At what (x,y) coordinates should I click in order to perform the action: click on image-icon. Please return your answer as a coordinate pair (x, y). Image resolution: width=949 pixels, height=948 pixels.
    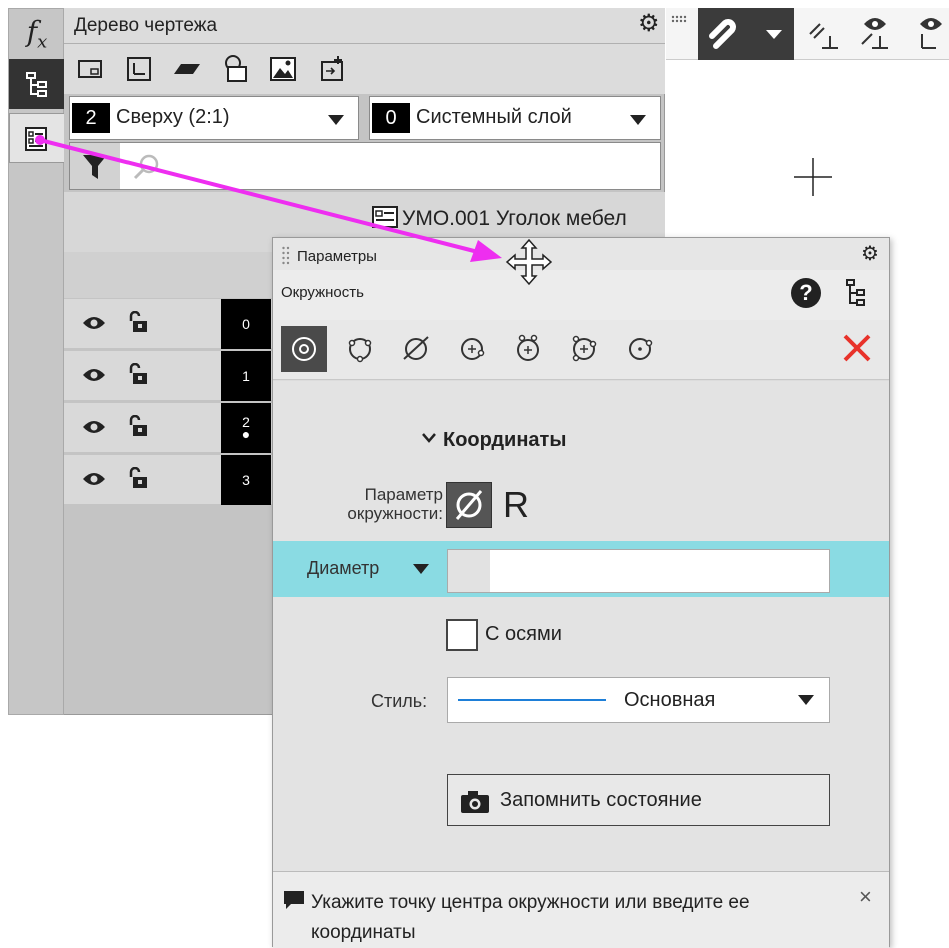
    Looking at the image, I should click on (283, 69).